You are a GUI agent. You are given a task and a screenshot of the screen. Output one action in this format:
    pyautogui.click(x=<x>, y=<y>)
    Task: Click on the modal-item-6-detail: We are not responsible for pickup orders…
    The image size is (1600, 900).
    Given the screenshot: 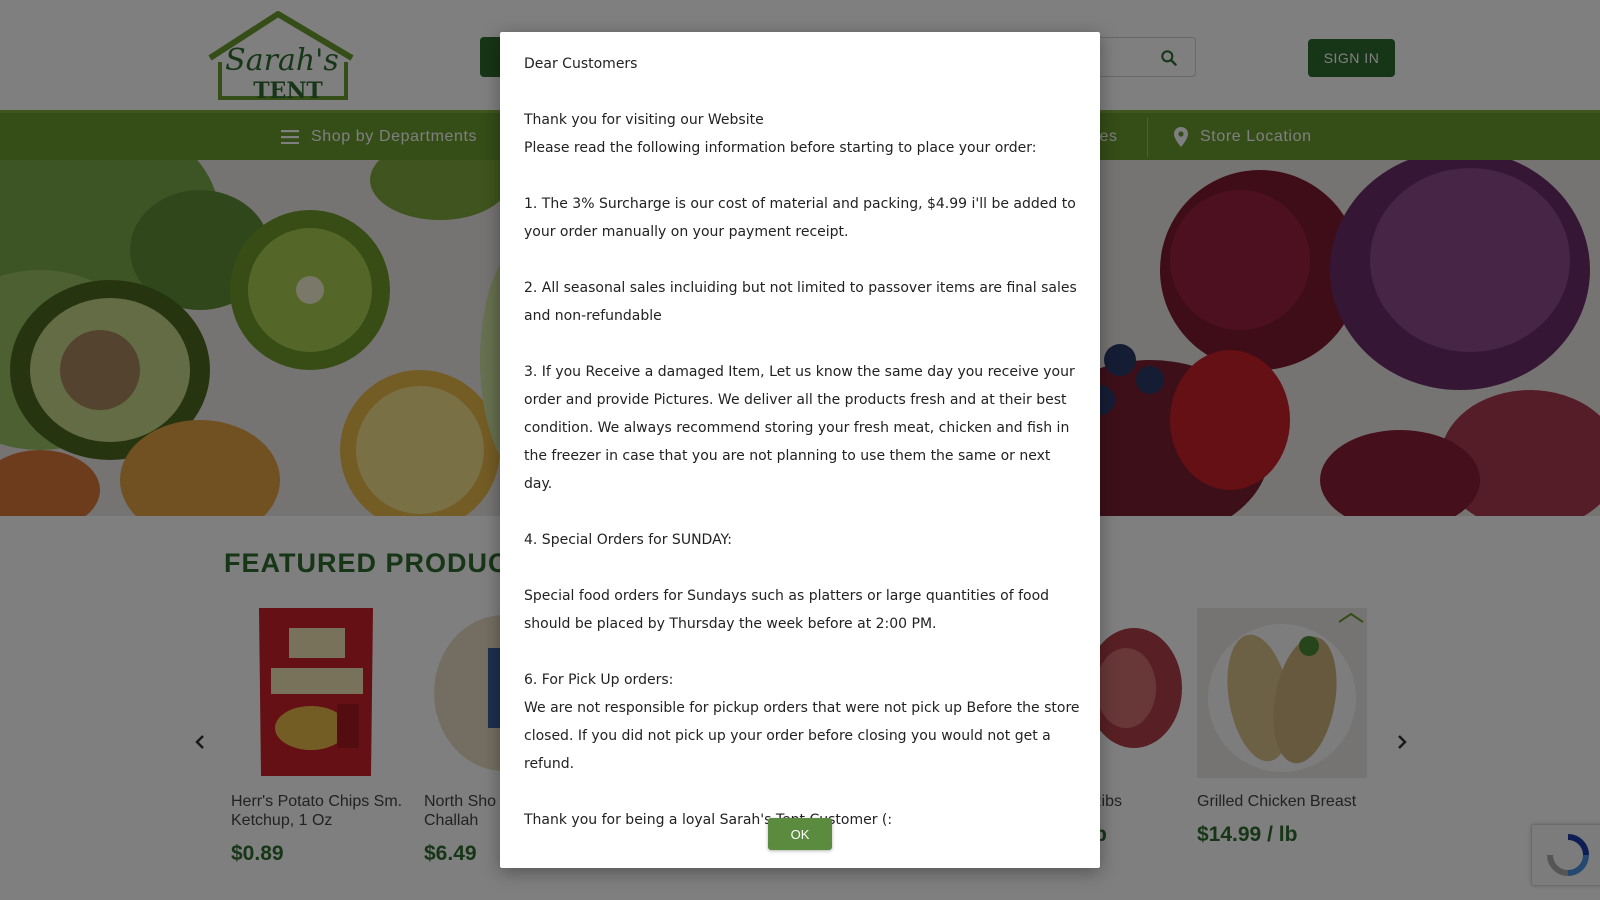 What is the action you would take?
    pyautogui.click(x=802, y=736)
    